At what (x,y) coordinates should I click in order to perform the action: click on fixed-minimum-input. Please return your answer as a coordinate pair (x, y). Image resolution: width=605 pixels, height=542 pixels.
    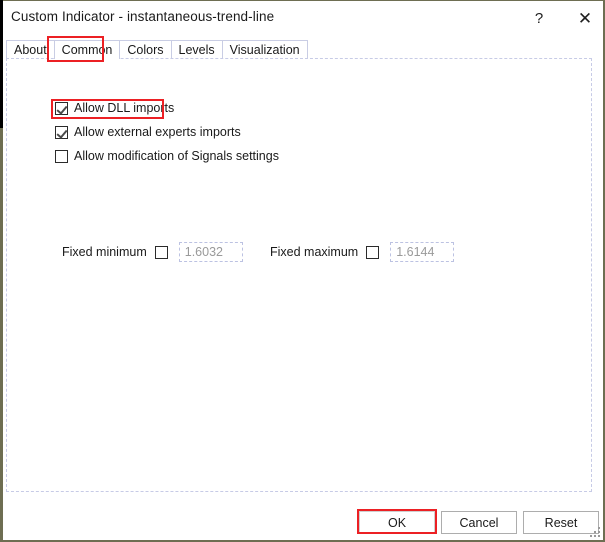
    Looking at the image, I should click on (210, 252).